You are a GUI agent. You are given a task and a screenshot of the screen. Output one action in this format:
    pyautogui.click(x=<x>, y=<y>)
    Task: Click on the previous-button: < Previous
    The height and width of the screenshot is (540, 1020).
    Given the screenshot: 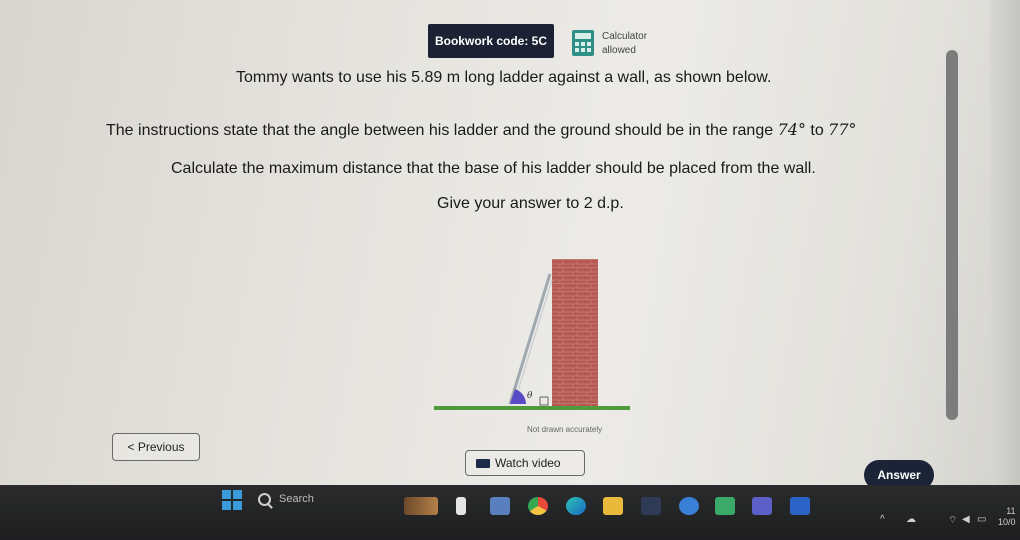 What is the action you would take?
    pyautogui.click(x=156, y=447)
    